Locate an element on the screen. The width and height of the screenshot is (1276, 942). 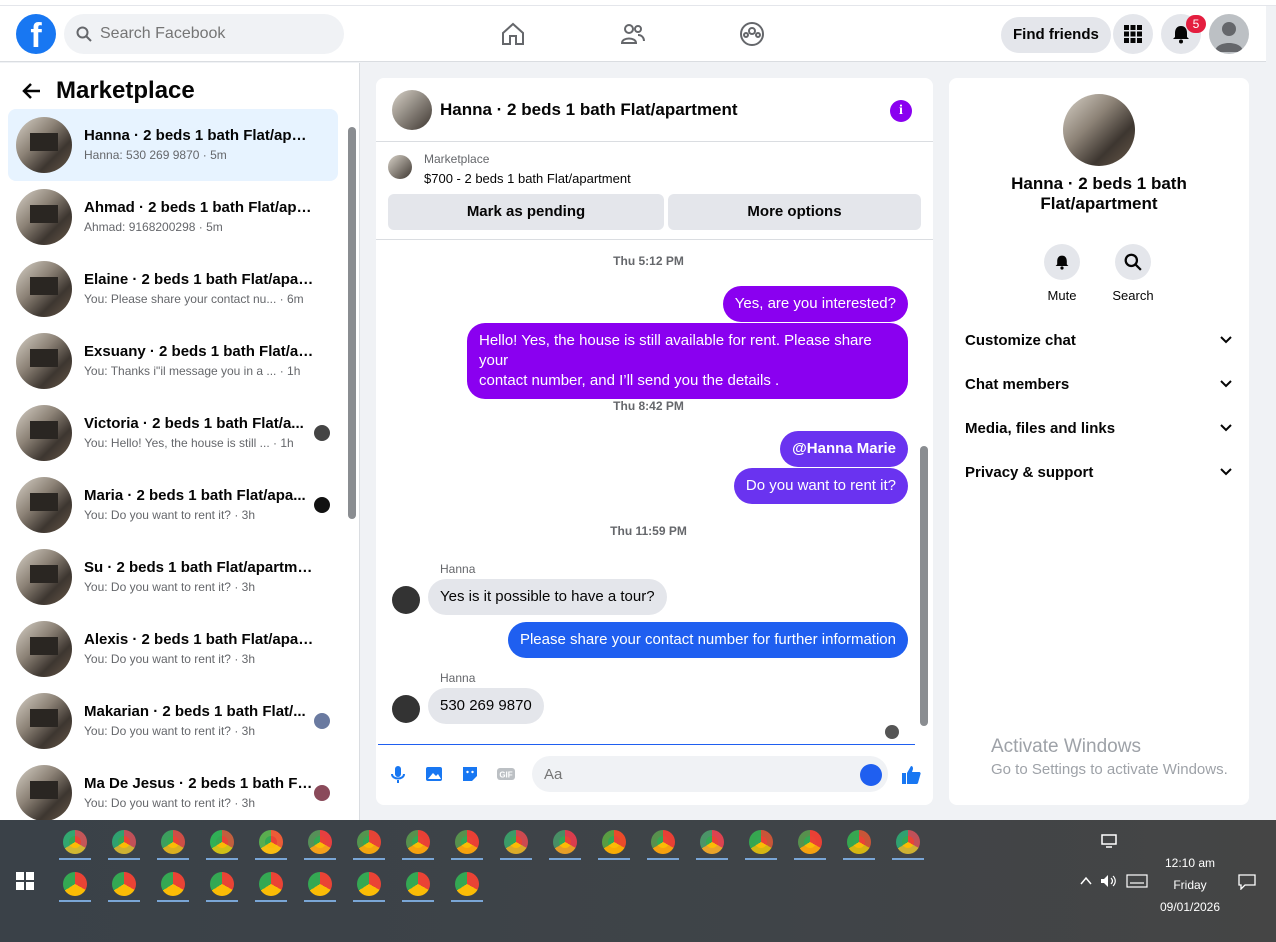
listing-photo is located at coordinates (1099, 130).